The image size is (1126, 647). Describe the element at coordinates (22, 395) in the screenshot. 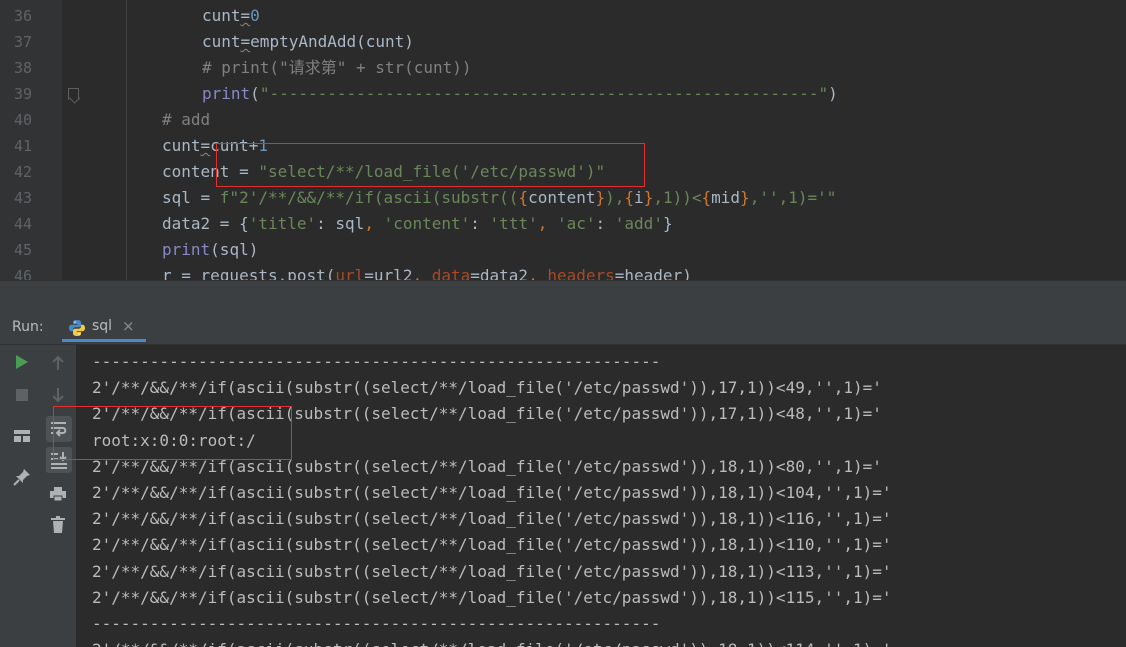

I see `stop-icon` at that location.